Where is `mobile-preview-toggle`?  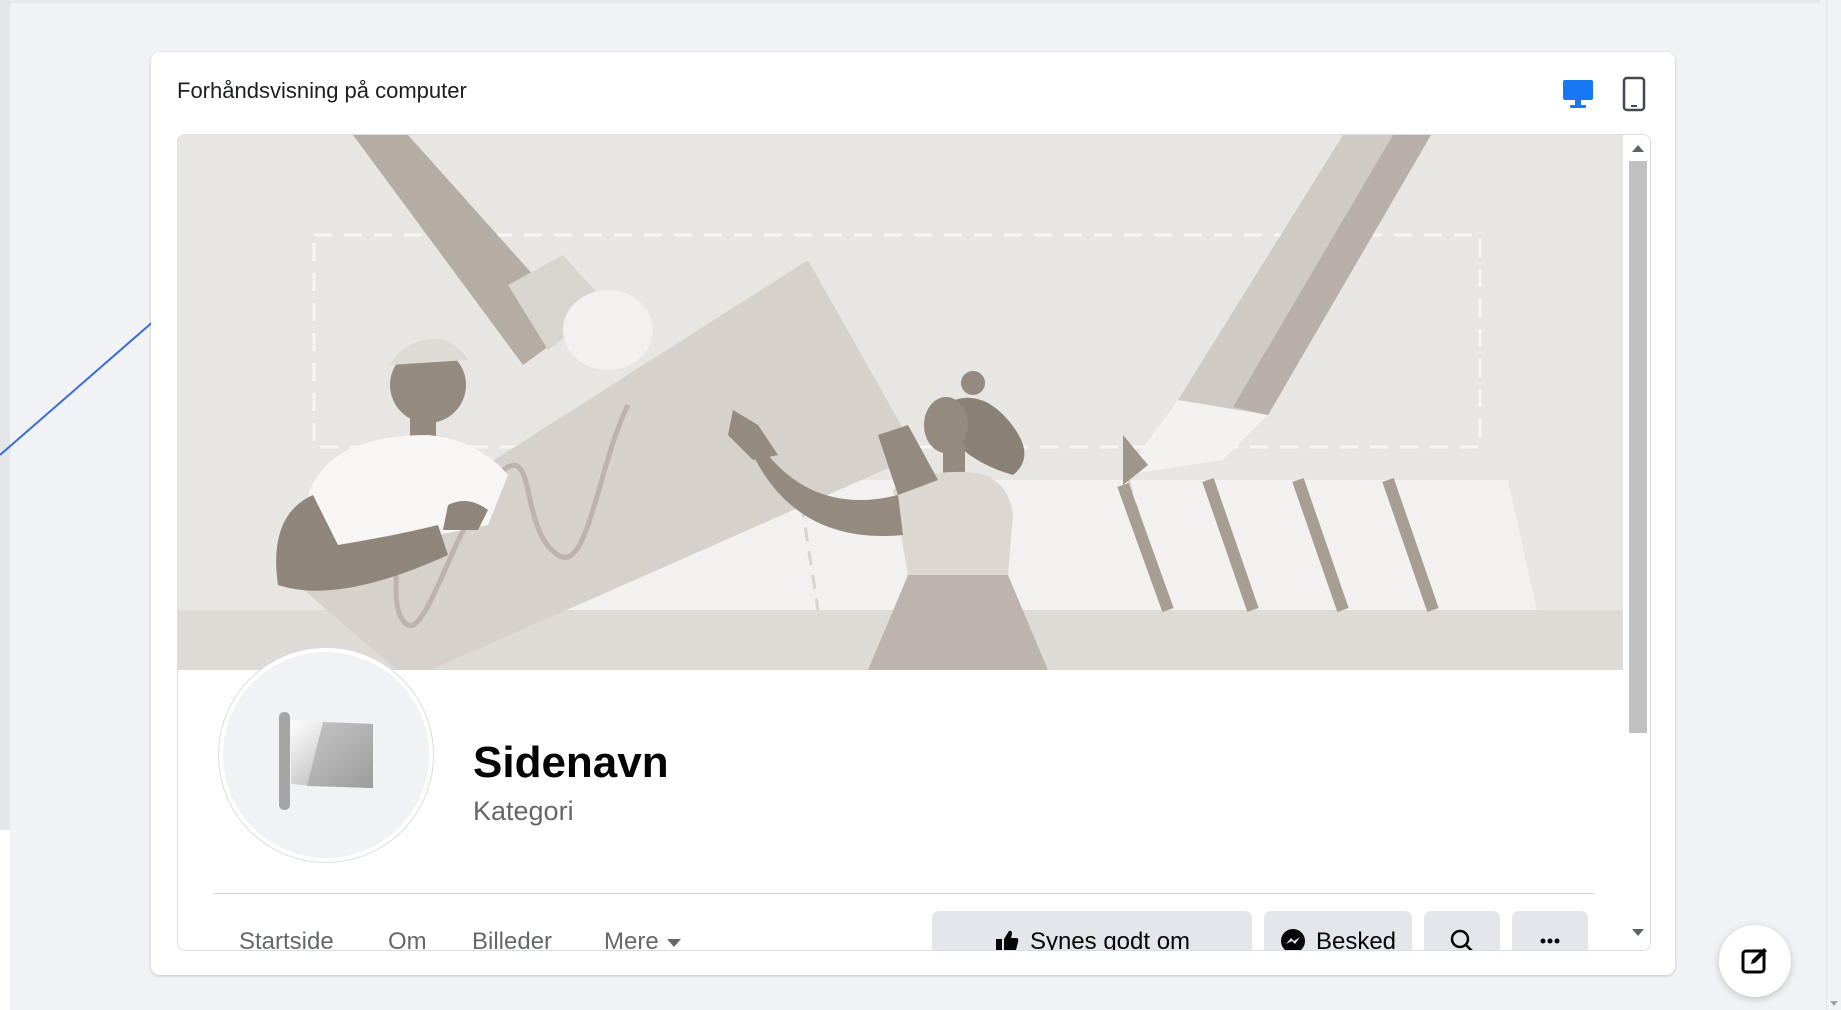
mobile-preview-toggle is located at coordinates (1634, 96).